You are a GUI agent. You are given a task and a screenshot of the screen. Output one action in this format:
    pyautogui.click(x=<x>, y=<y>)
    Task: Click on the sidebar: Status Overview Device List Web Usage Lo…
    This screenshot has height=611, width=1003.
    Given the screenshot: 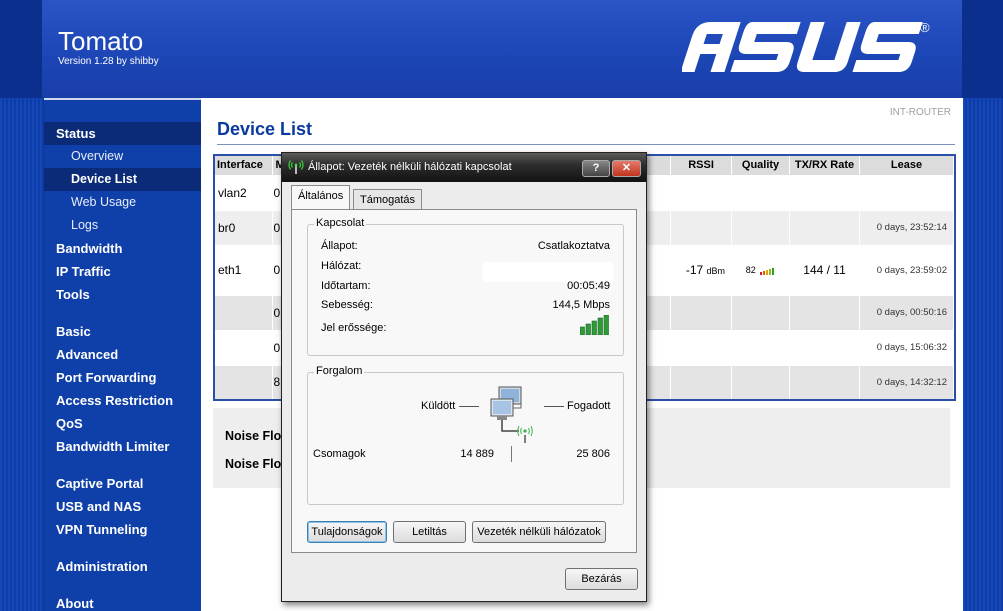 What is the action you would take?
    pyautogui.click(x=122, y=354)
    